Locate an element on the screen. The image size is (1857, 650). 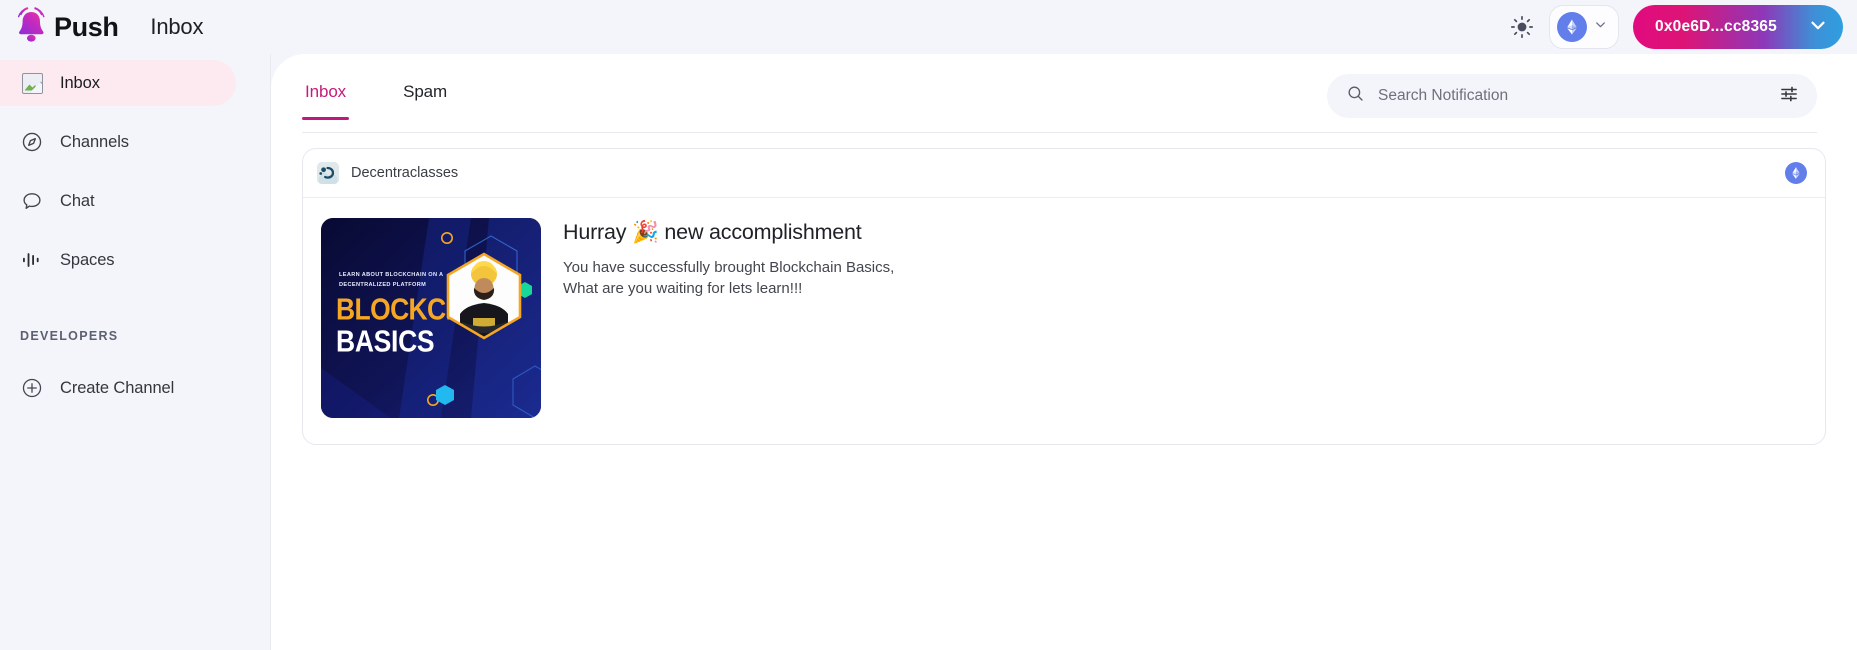
sidebar-item-inbox: Inbox is located at coordinates (118, 83).